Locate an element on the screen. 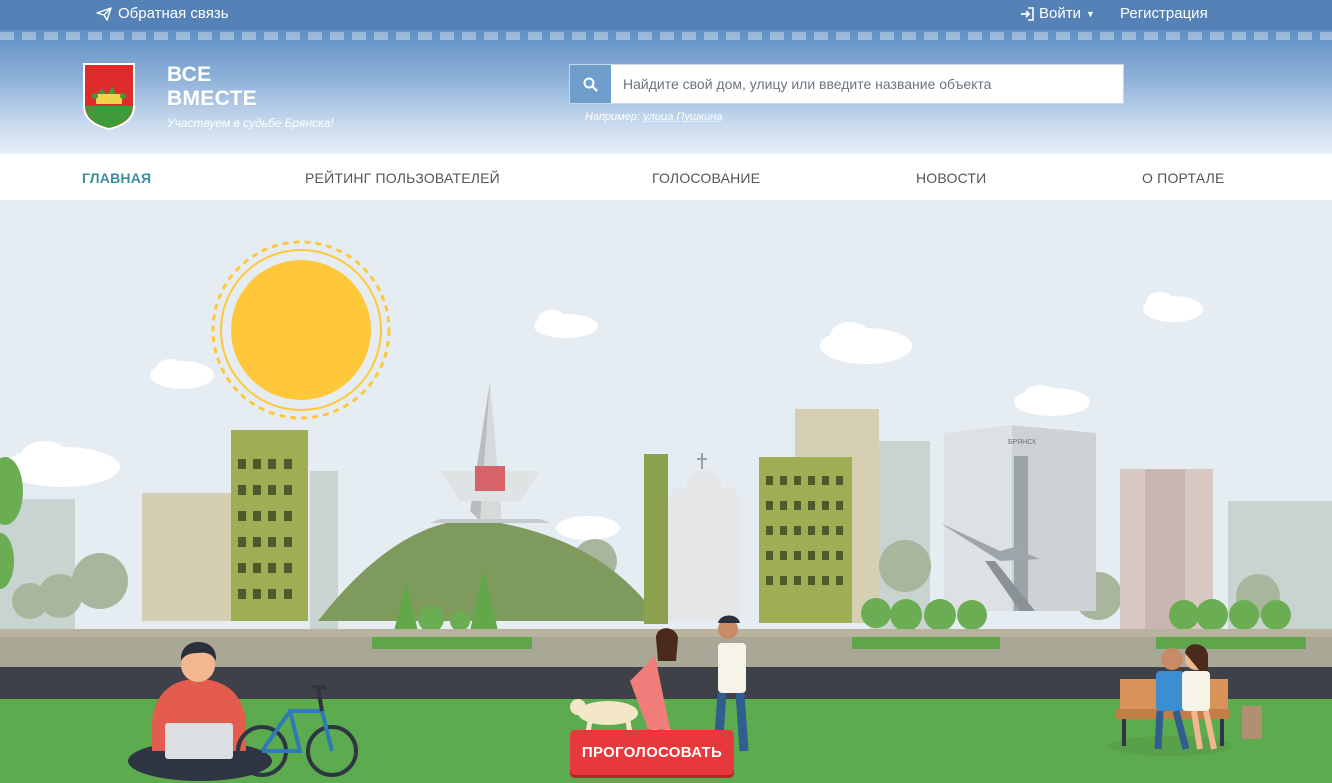  search-bar is located at coordinates (846, 84).